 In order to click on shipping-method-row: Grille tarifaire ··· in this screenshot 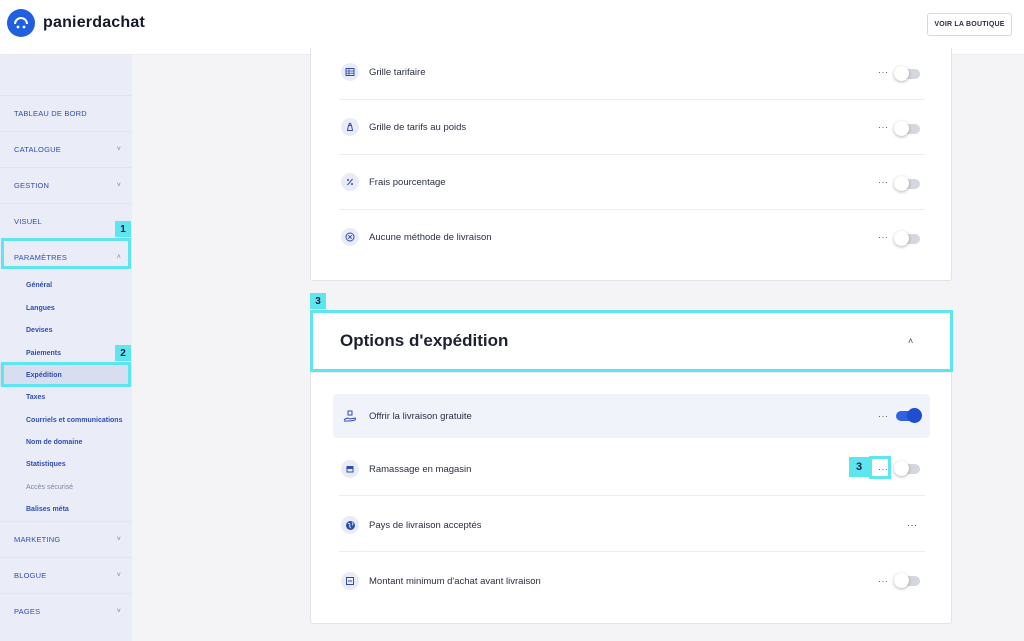, I will do `click(632, 72)`.